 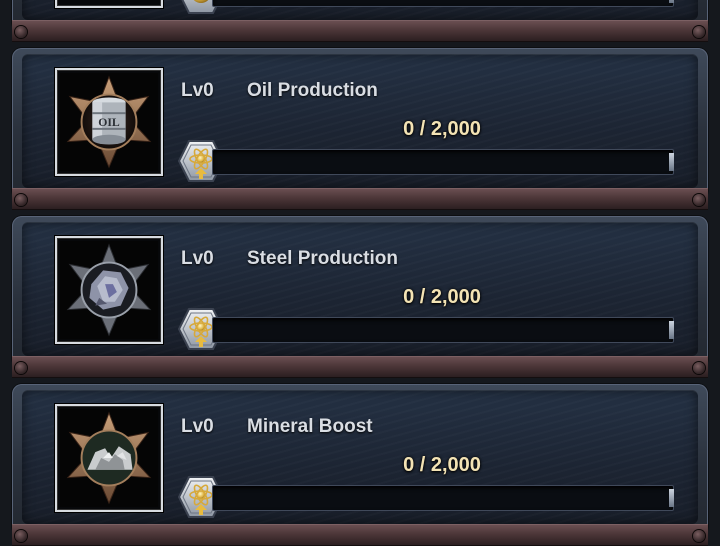 I want to click on oil-barrel-medal-icon: OIL, so click(x=109, y=122).